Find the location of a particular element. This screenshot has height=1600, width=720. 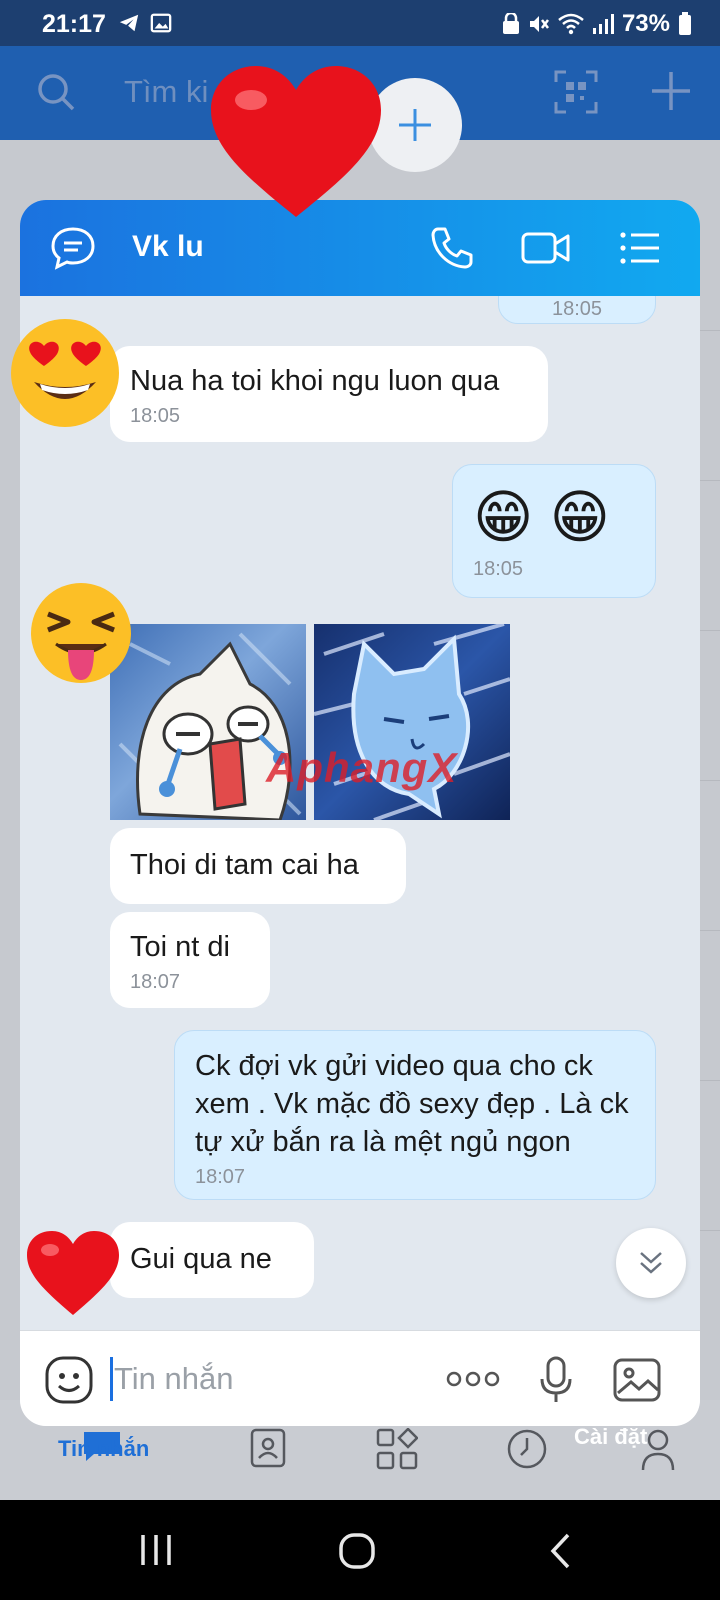

recent-apps-icon is located at coordinates (156, 1550).